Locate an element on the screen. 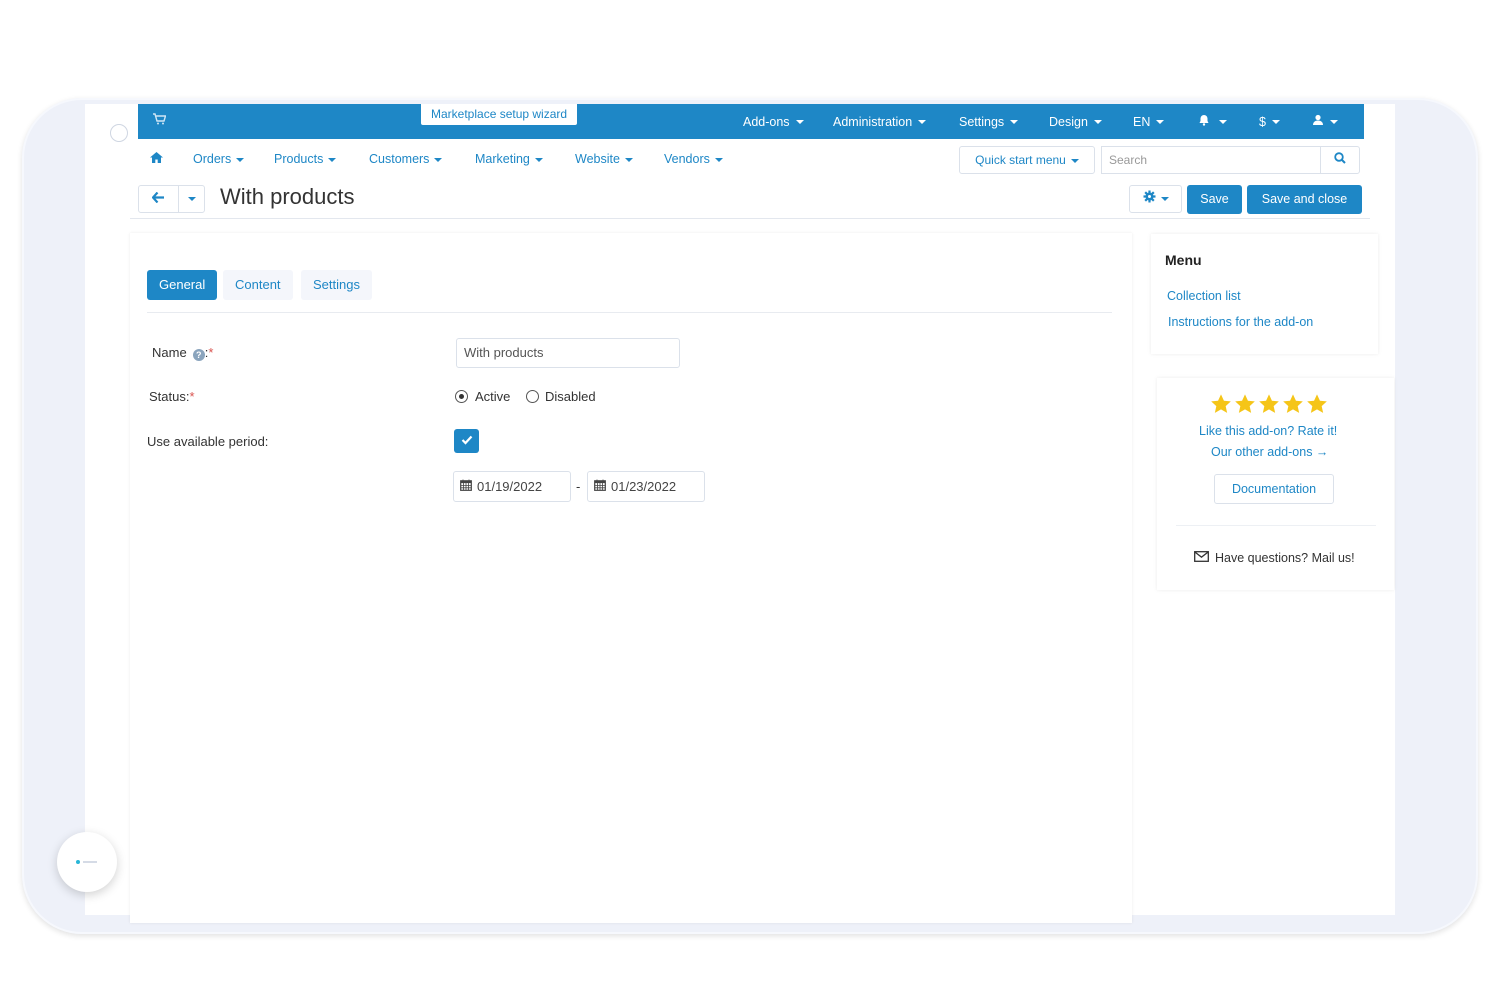 Image resolution: width=1500 pixels, height=1000 pixels. history-dropdown-button is located at coordinates (191, 199).